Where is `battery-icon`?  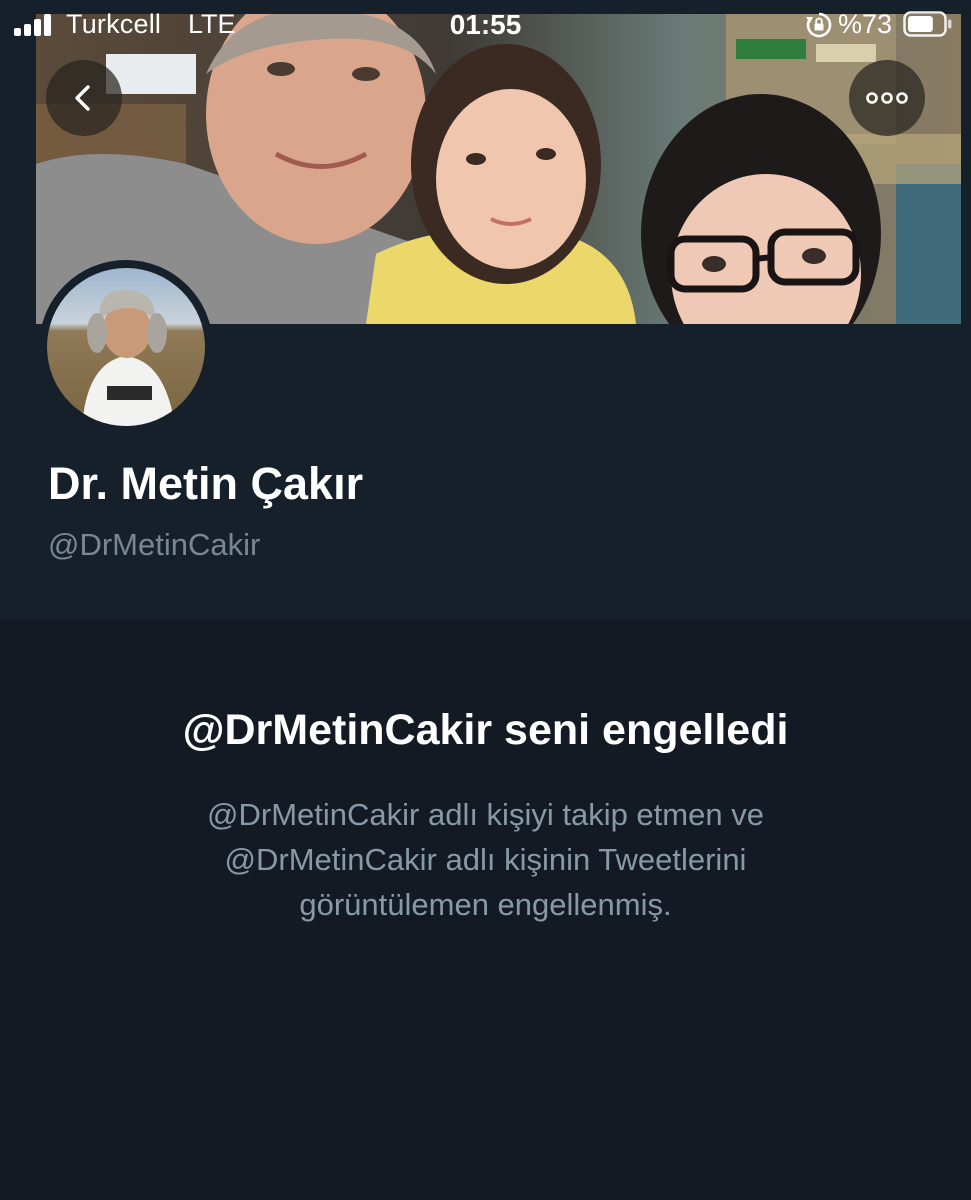 battery-icon is located at coordinates (927, 24).